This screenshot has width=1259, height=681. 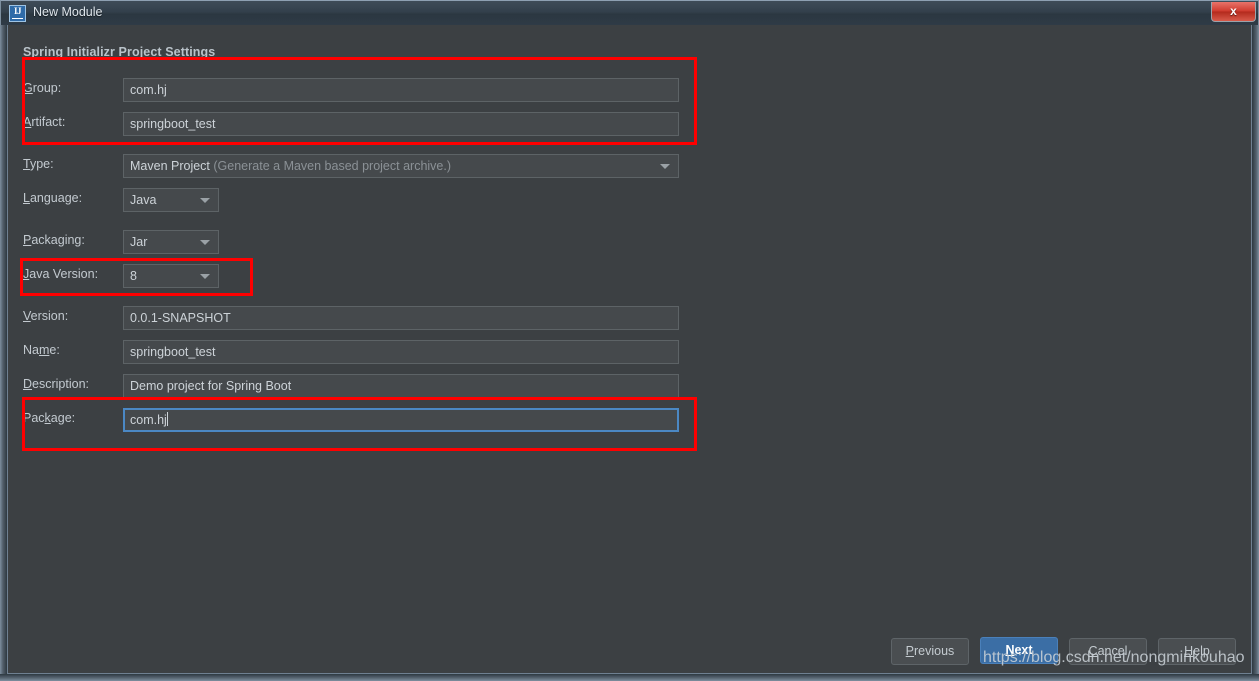 I want to click on type-value: Maven Project, so click(x=170, y=166).